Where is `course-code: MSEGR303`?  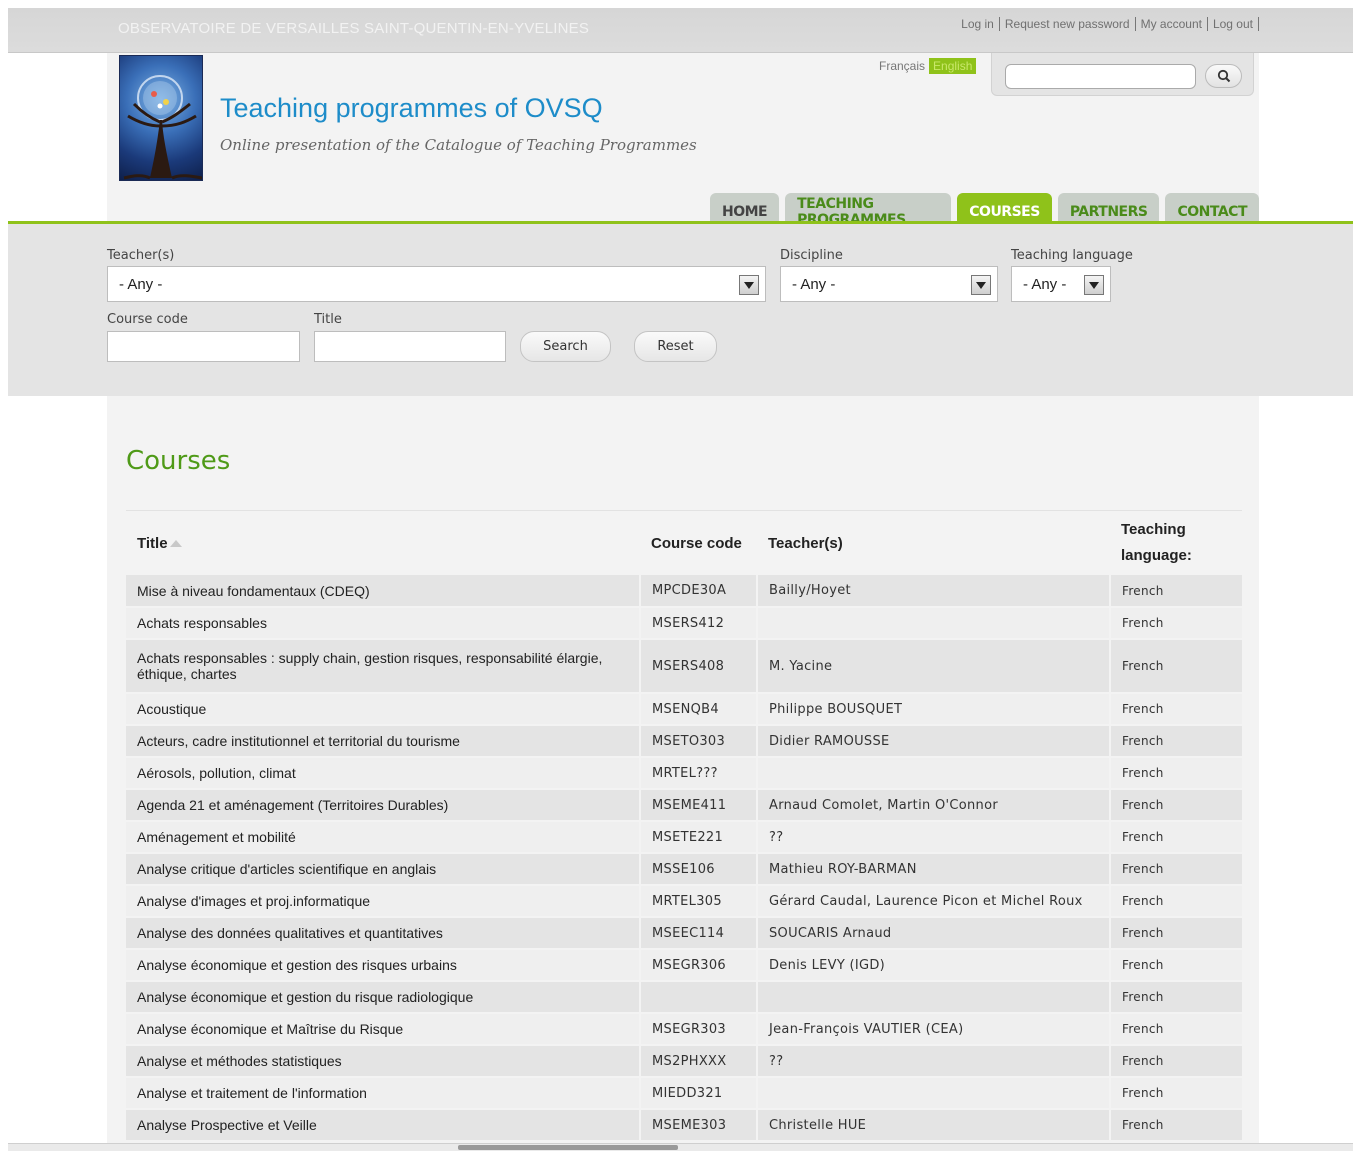
course-code: MSEGR303 is located at coordinates (699, 1029).